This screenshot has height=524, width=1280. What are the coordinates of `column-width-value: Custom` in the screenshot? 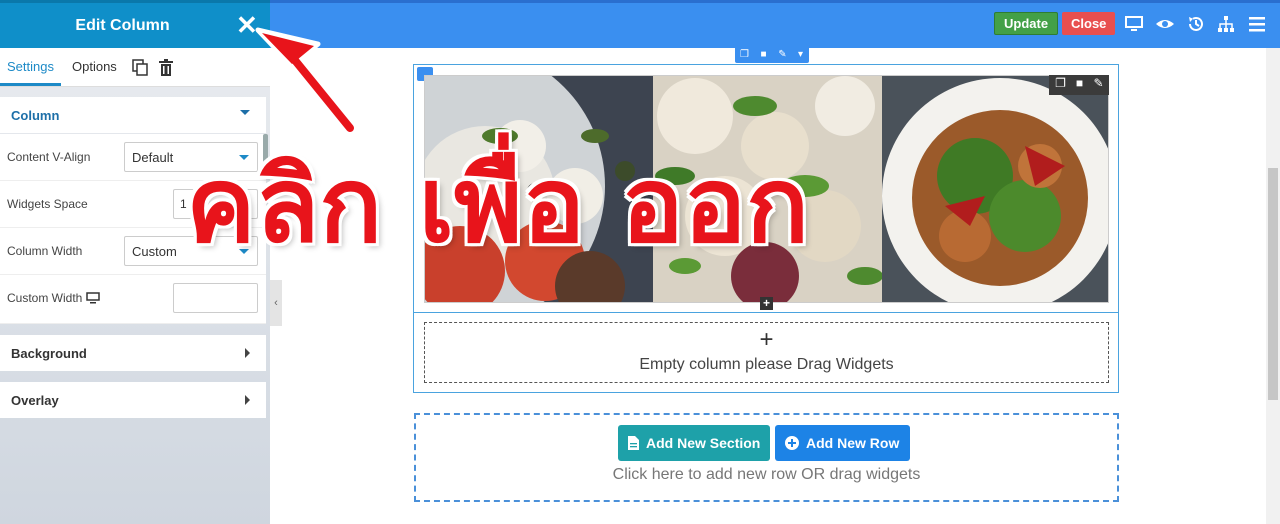 It's located at (154, 251).